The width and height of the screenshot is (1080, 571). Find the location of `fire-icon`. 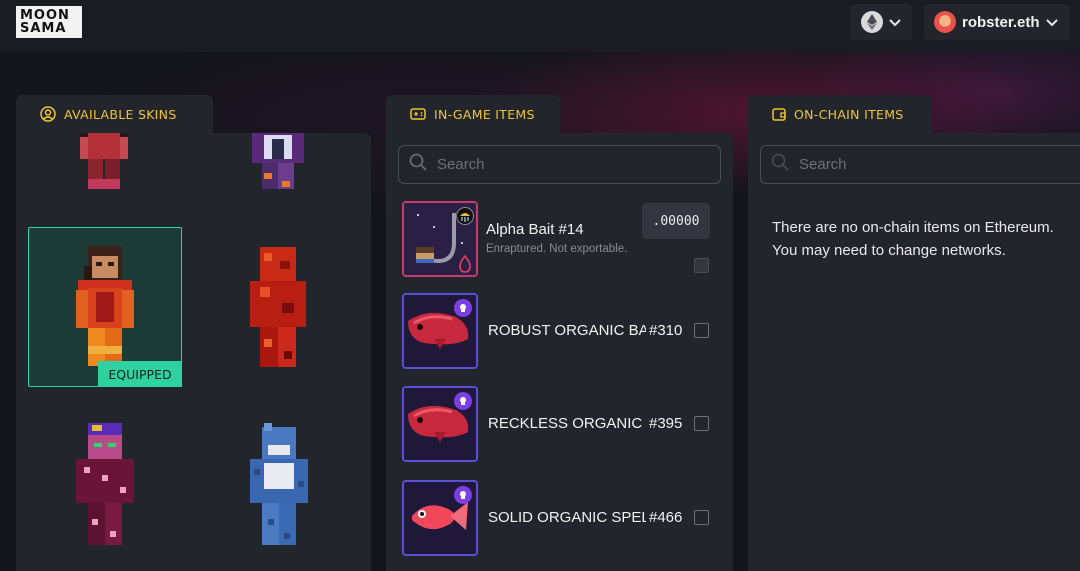

fire-icon is located at coordinates (465, 264).